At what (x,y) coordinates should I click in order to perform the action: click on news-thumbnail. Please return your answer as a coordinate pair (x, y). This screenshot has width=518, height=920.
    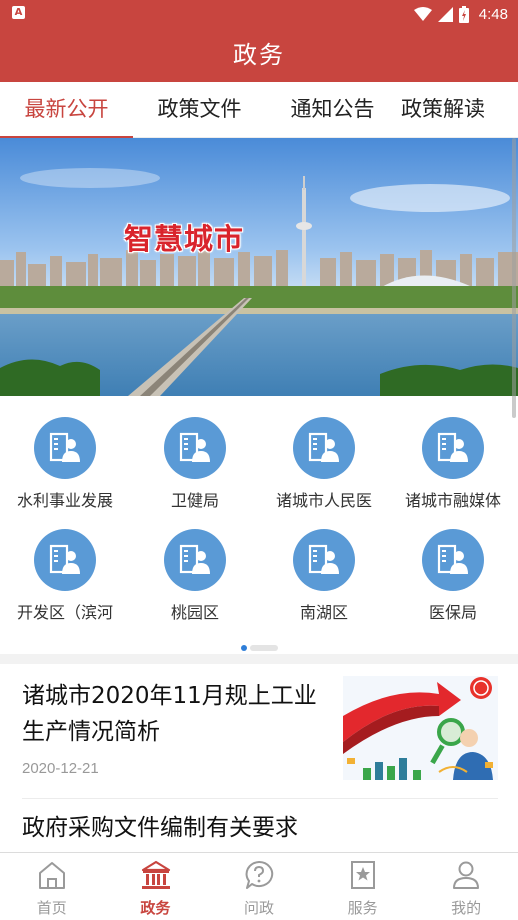
    Looking at the image, I should click on (420, 728).